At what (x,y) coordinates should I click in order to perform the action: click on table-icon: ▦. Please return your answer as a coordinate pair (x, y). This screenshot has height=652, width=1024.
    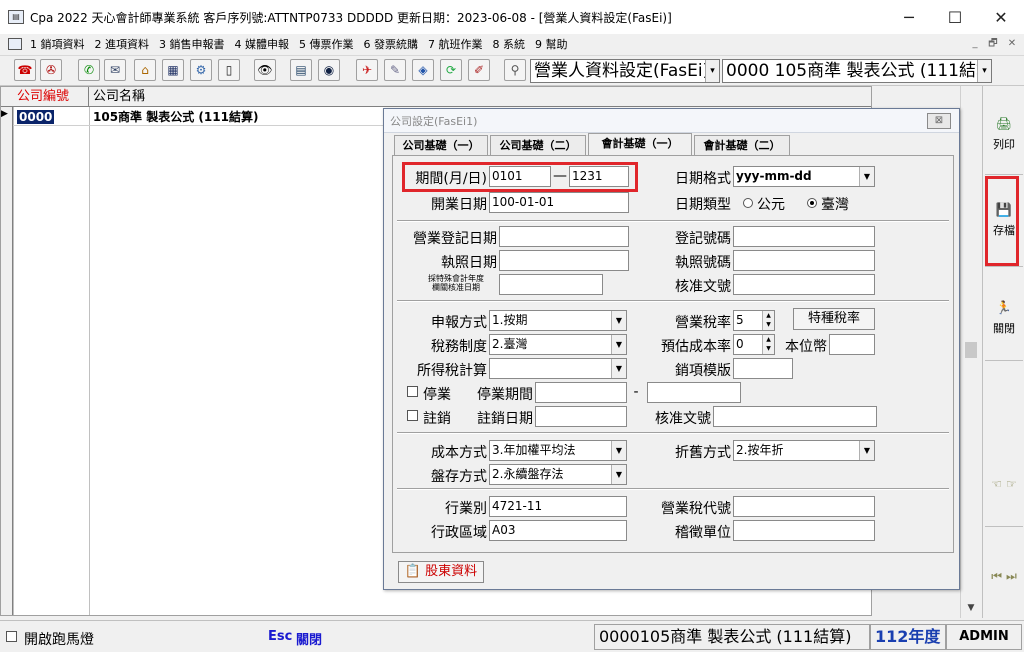
    Looking at the image, I should click on (173, 70).